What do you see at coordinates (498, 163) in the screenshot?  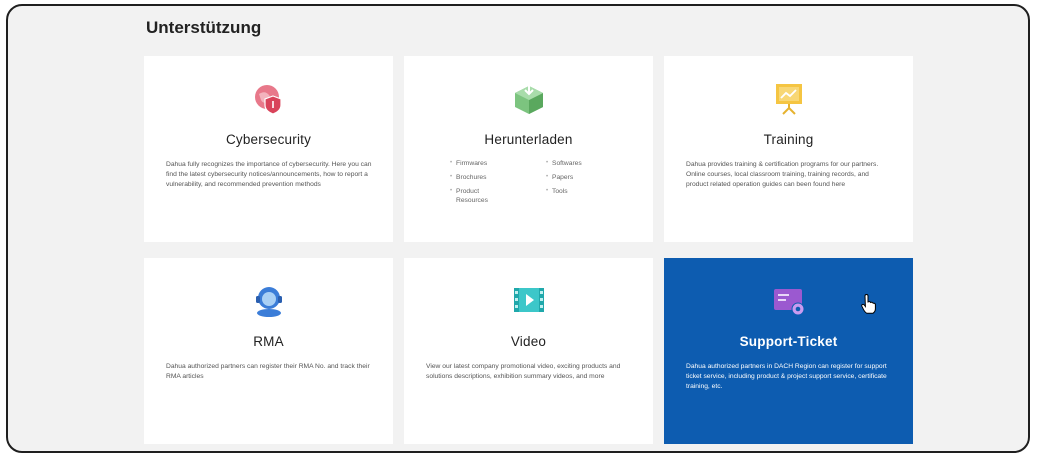 I see `link-firmwares: Firmwares` at bounding box center [498, 163].